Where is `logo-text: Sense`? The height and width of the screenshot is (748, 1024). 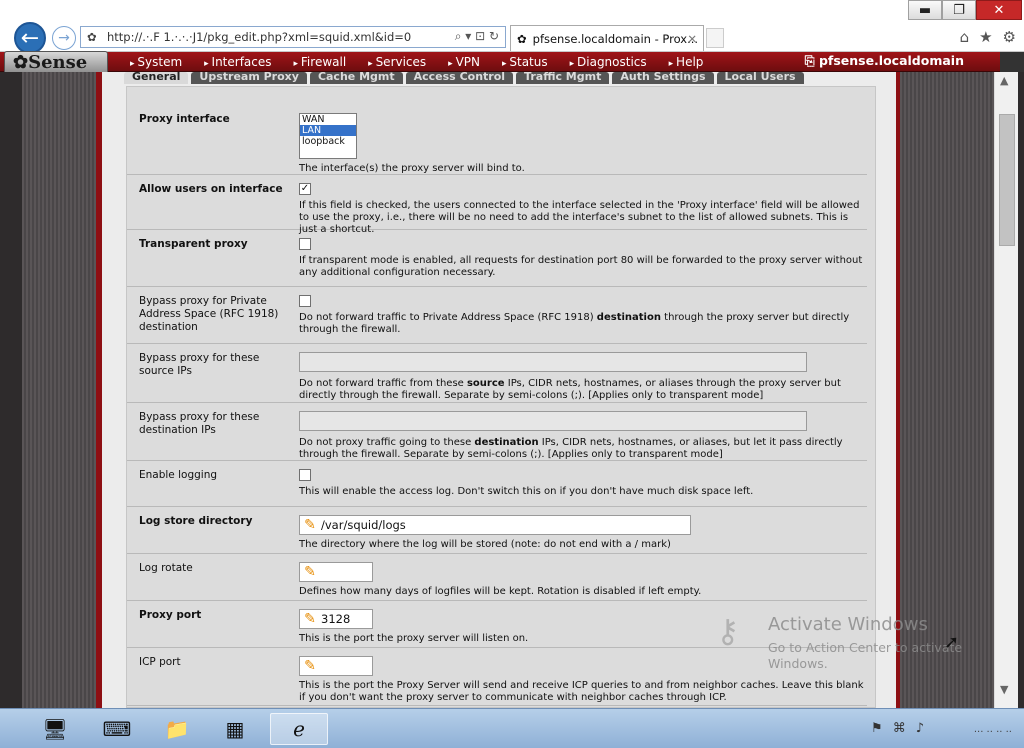 logo-text: Sense is located at coordinates (58, 62).